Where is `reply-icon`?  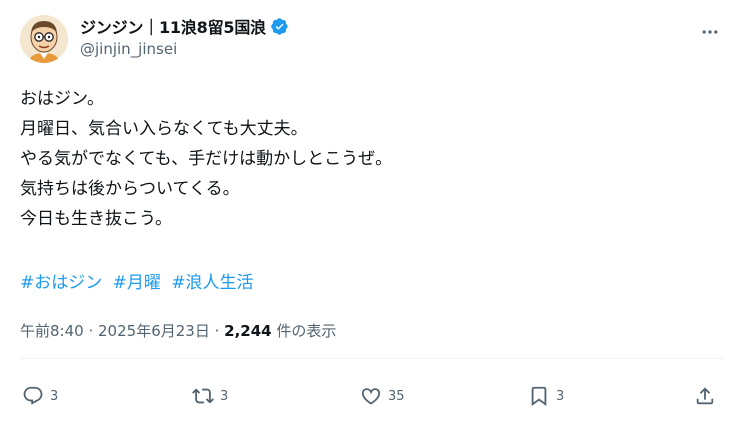 reply-icon is located at coordinates (33, 395).